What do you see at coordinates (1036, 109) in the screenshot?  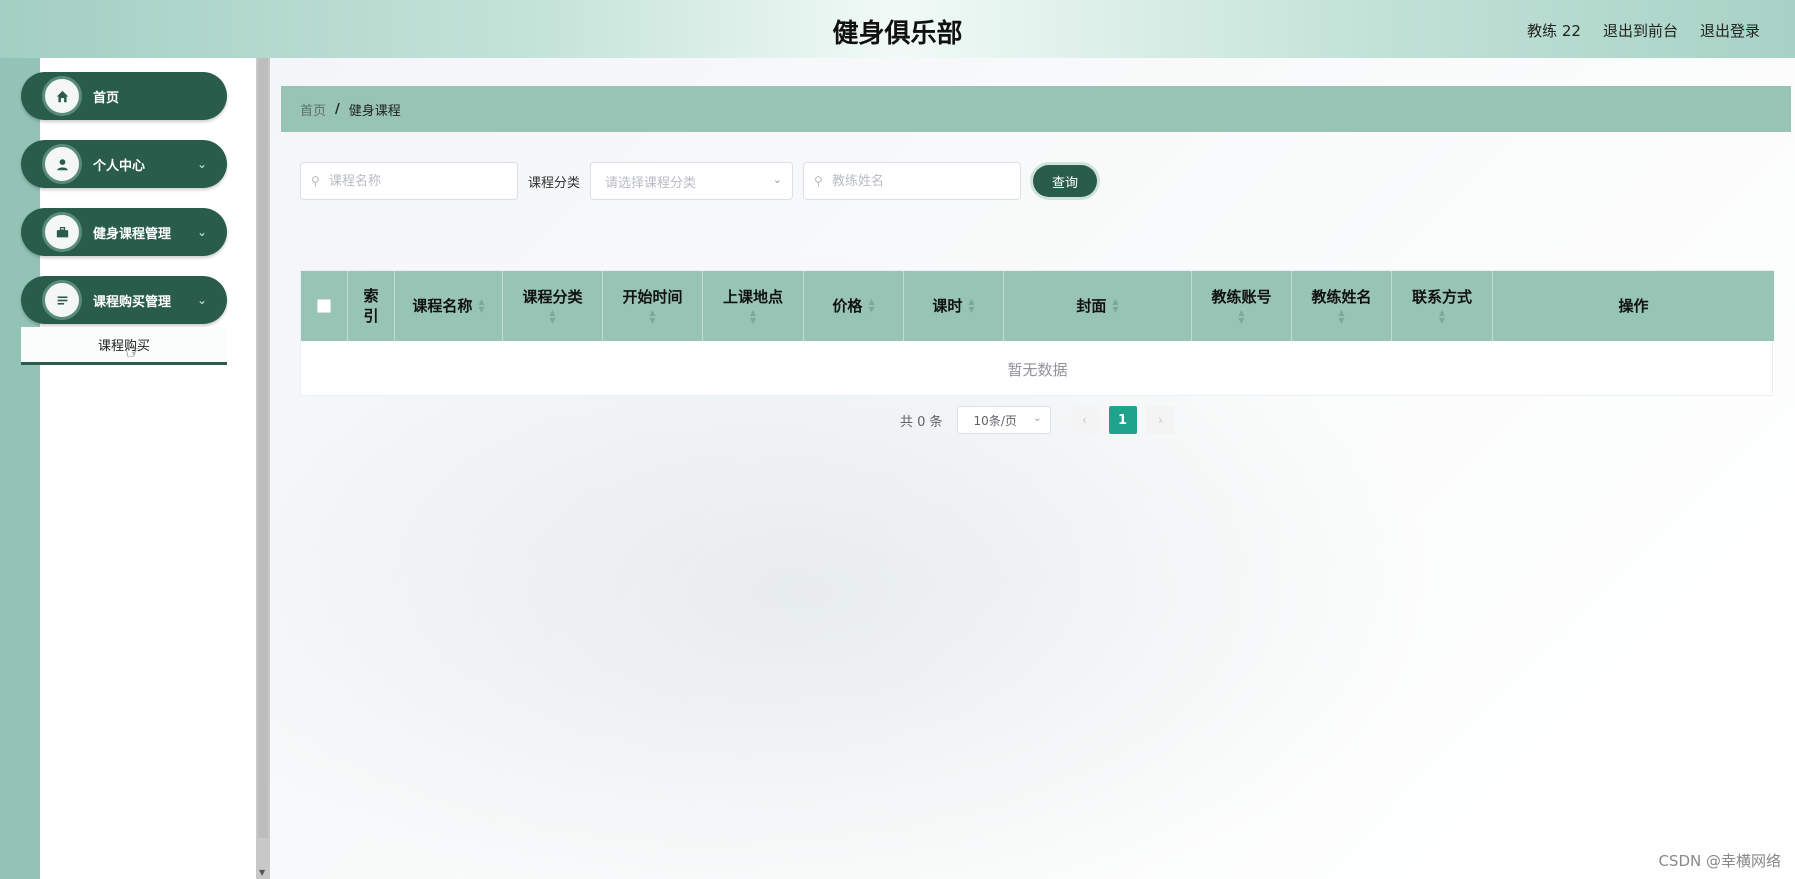 I see `breadcrumb: 首页 / 健身课程` at bounding box center [1036, 109].